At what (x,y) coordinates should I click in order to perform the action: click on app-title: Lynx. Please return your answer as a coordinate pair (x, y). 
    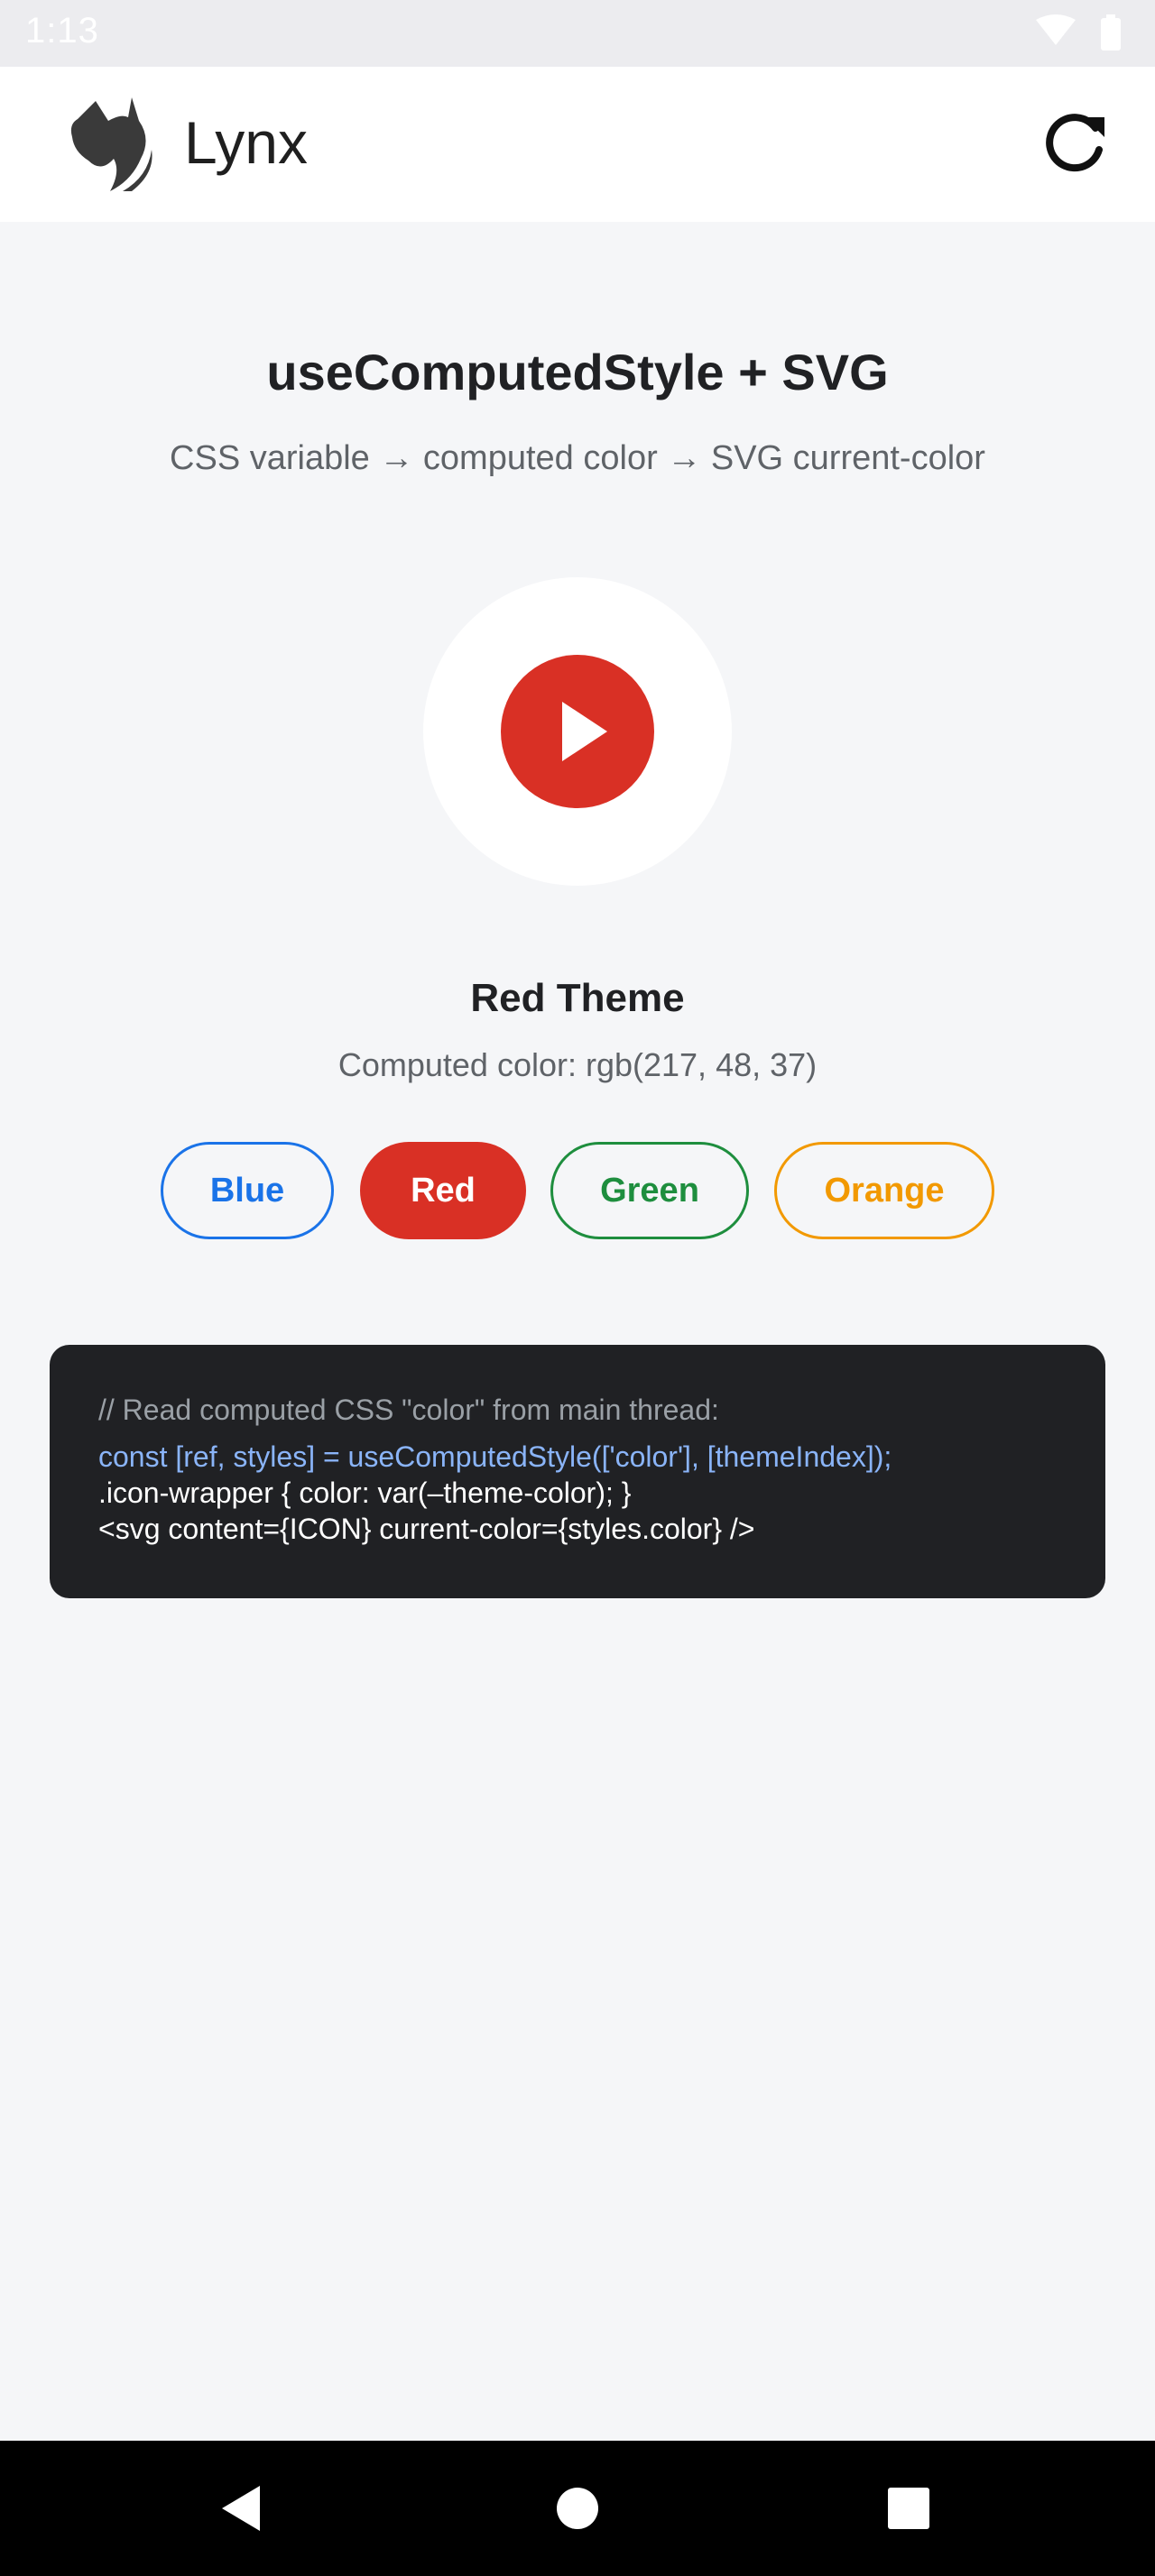
    Looking at the image, I should click on (246, 143).